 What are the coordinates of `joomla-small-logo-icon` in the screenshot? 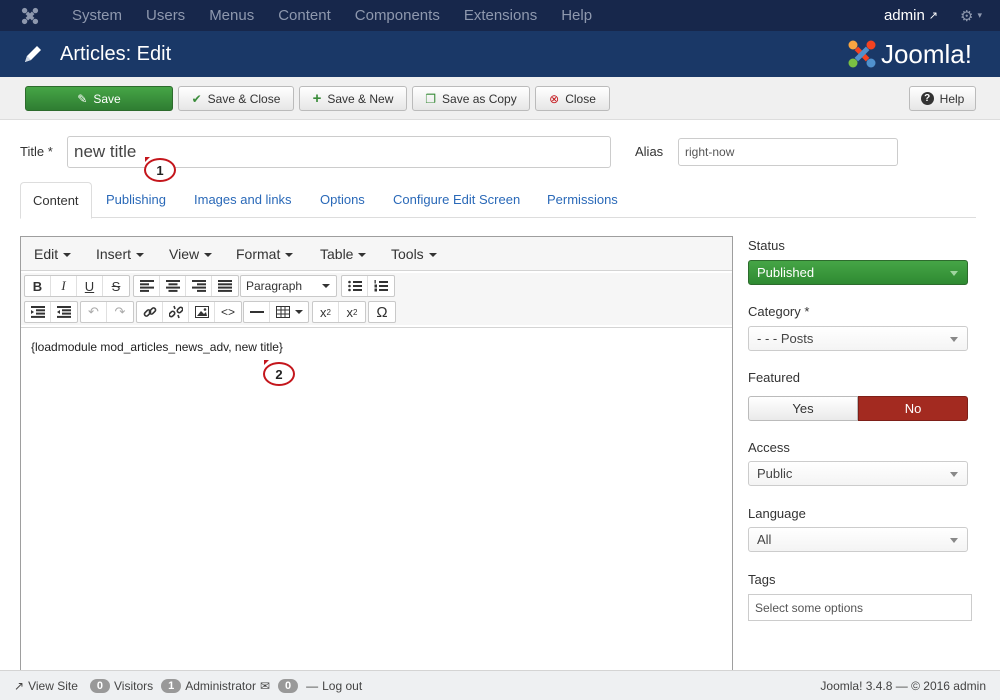 It's located at (30, 15).